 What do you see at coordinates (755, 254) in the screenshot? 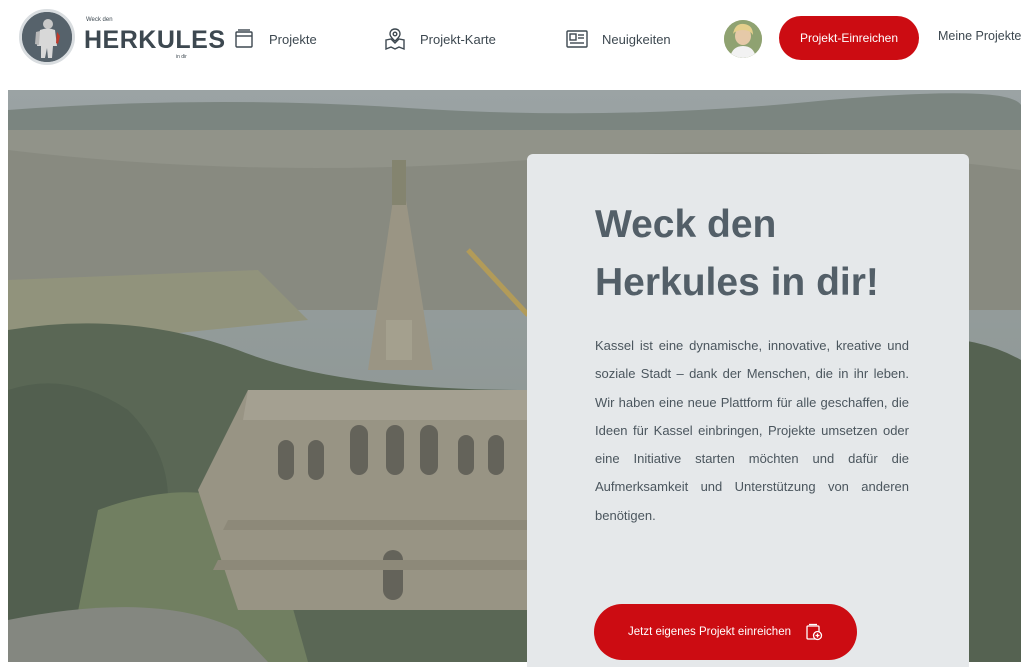
I see `hero-title: Weck den Herkules in dir!` at bounding box center [755, 254].